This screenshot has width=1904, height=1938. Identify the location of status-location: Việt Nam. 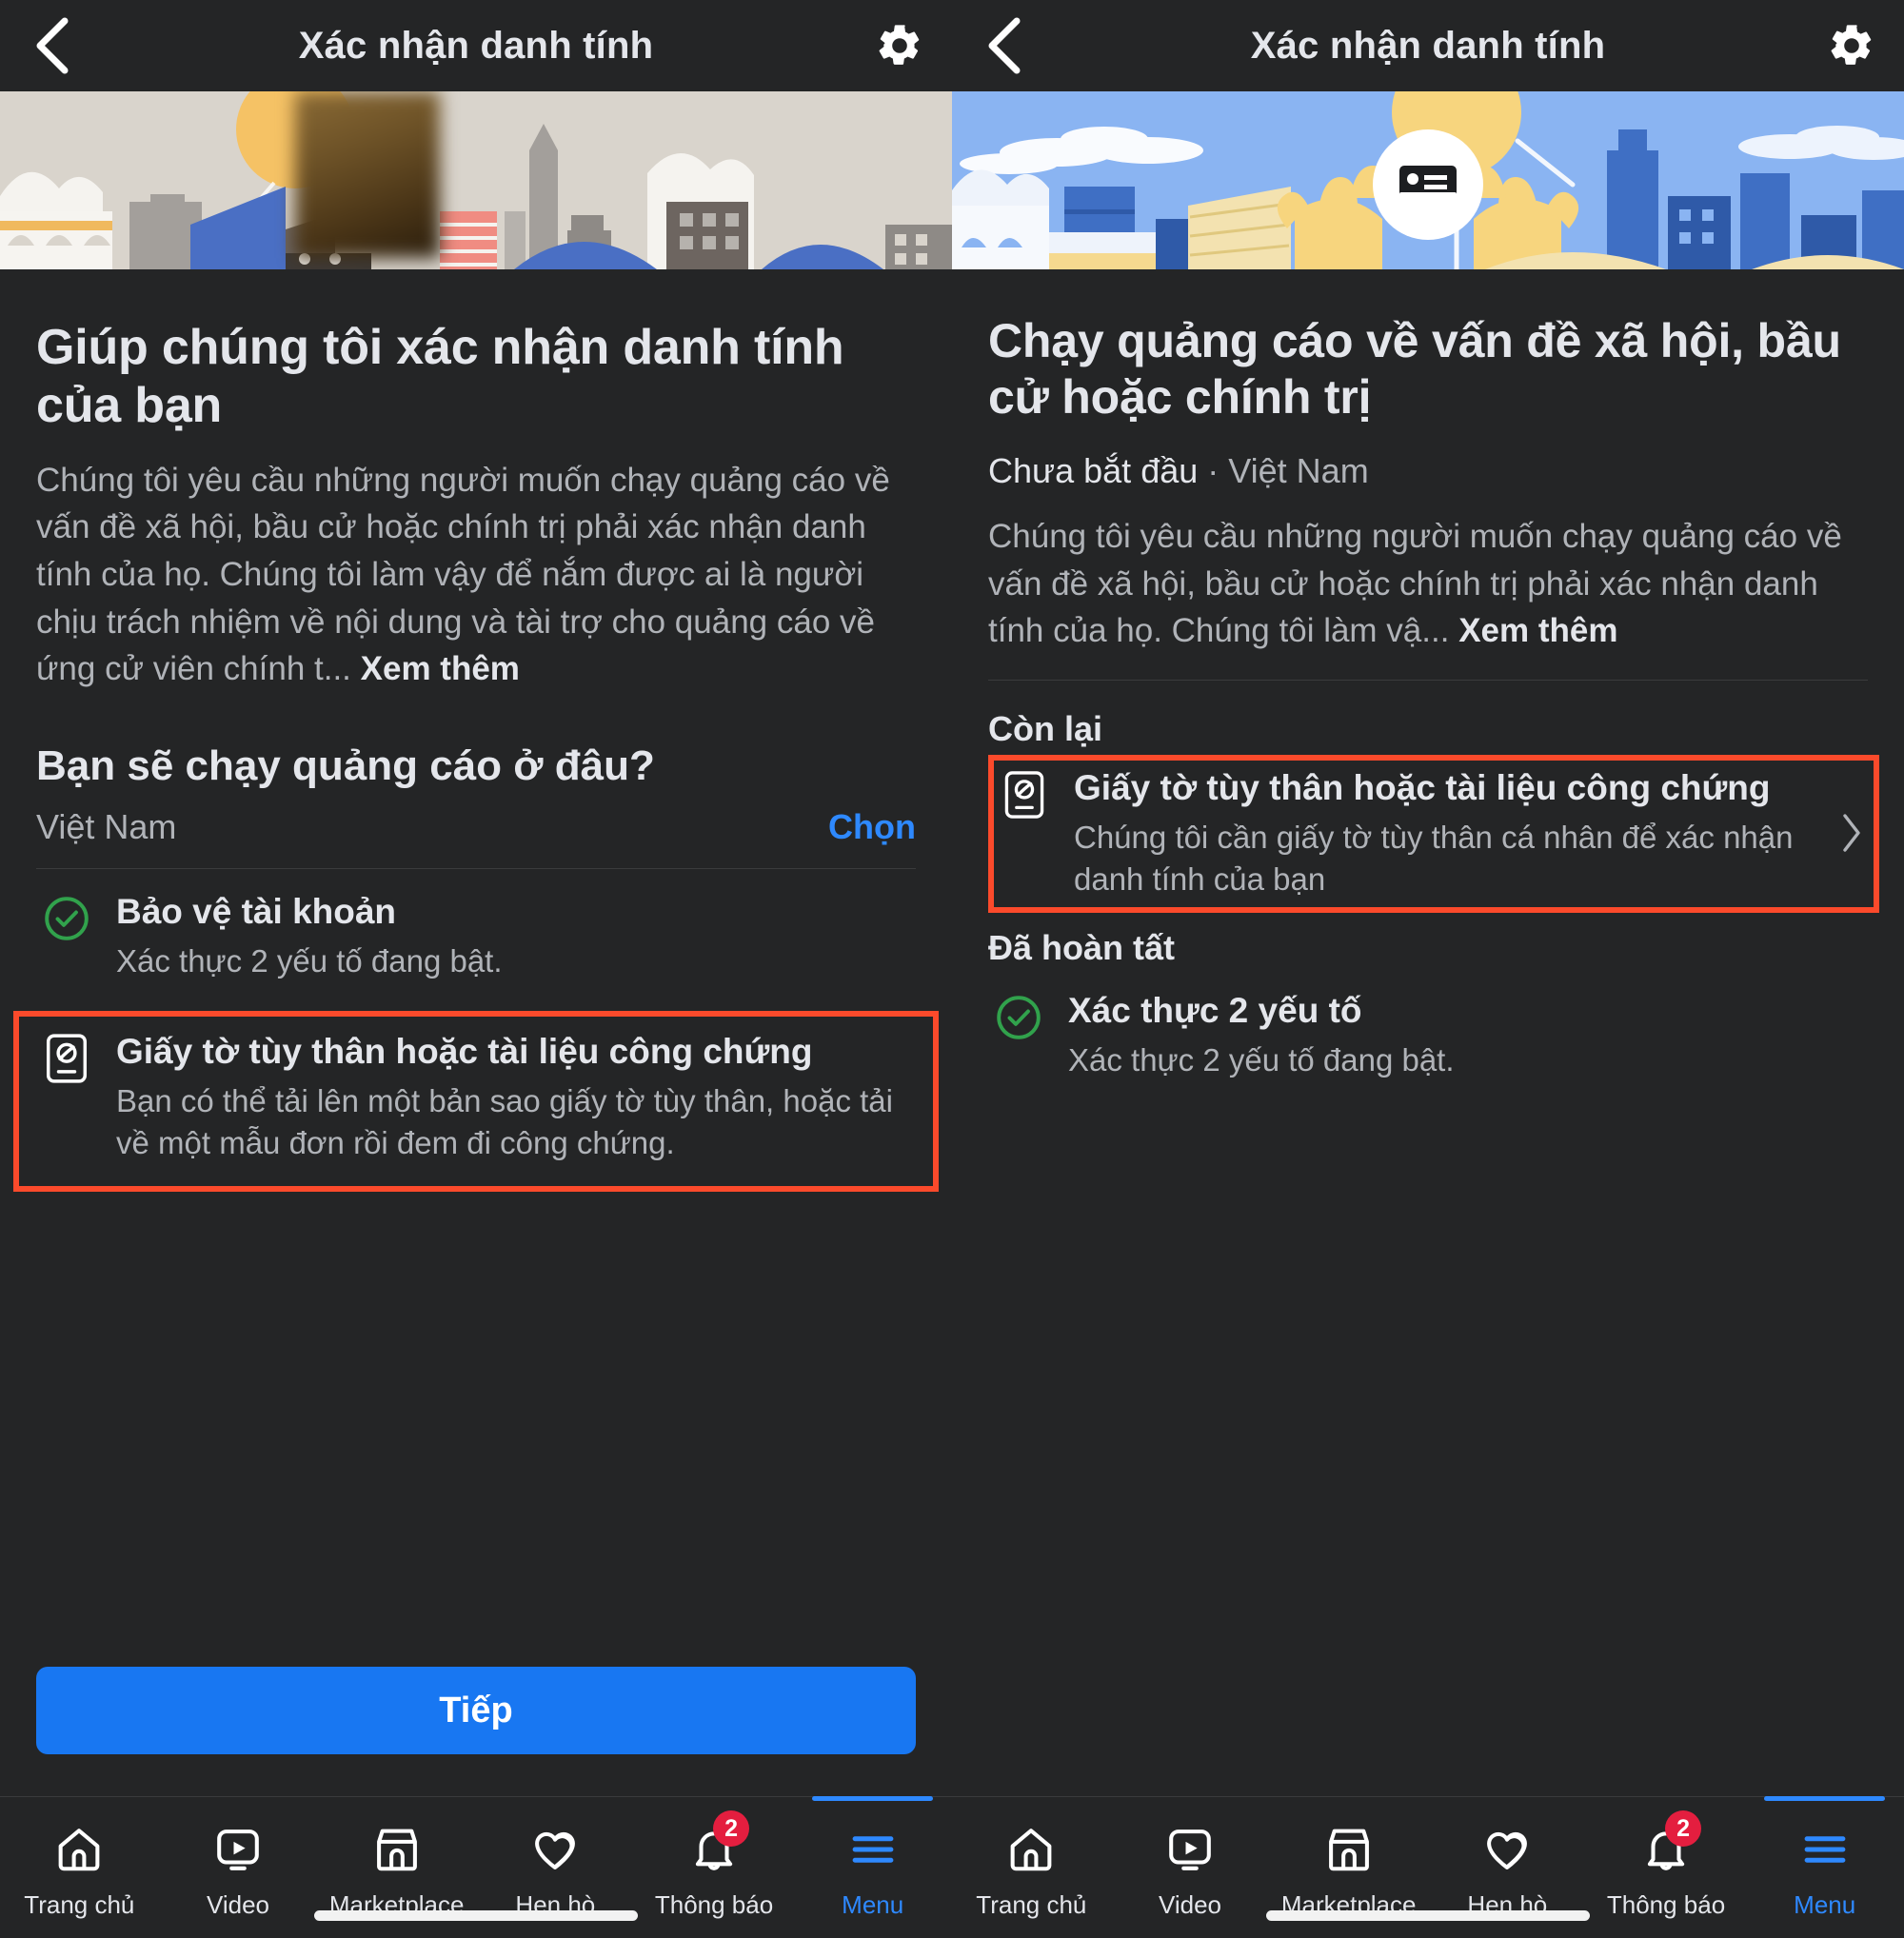
(1298, 470).